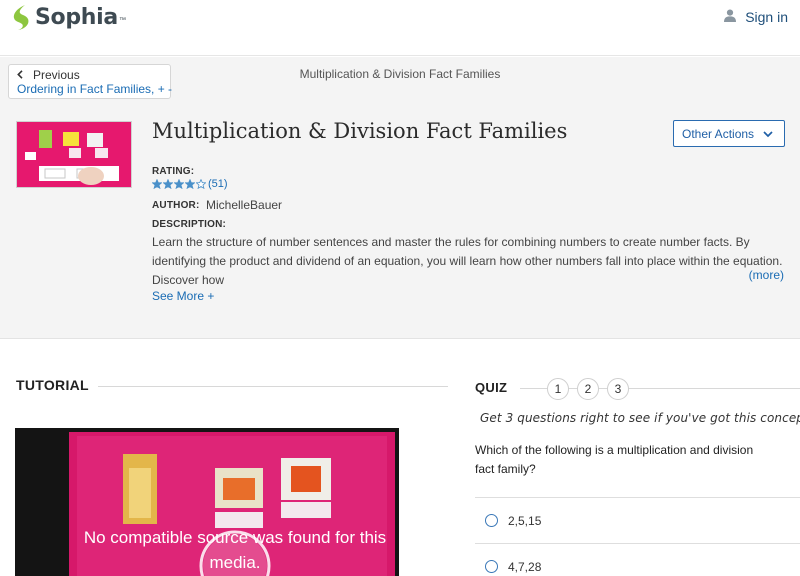 Image resolution: width=800 pixels, height=576 pixels. I want to click on rating-stars: (51), so click(190, 184).